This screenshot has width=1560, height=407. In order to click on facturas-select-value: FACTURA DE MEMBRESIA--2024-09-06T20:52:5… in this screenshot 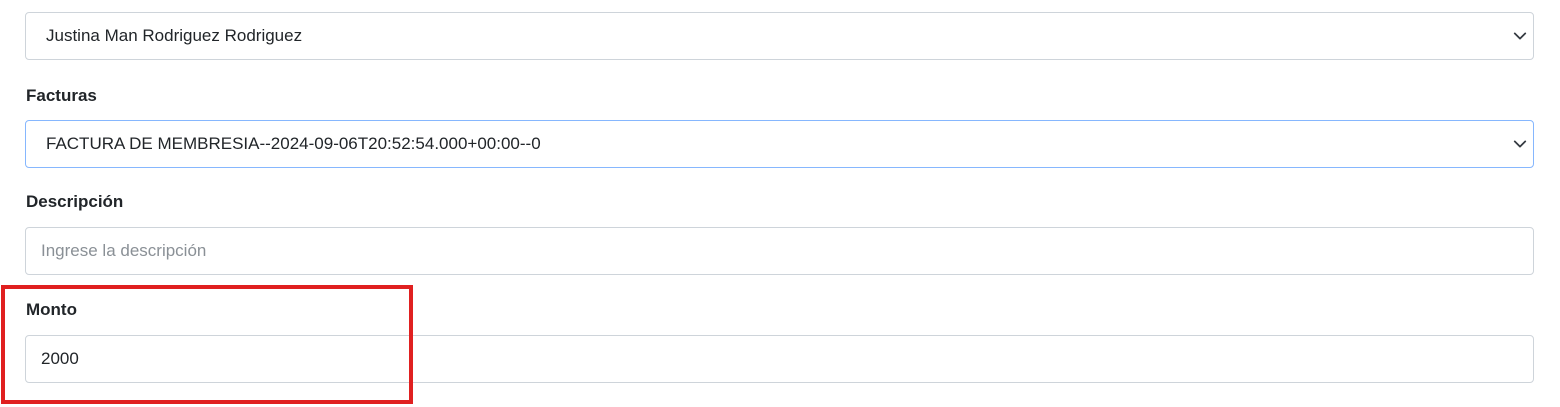, I will do `click(293, 143)`.